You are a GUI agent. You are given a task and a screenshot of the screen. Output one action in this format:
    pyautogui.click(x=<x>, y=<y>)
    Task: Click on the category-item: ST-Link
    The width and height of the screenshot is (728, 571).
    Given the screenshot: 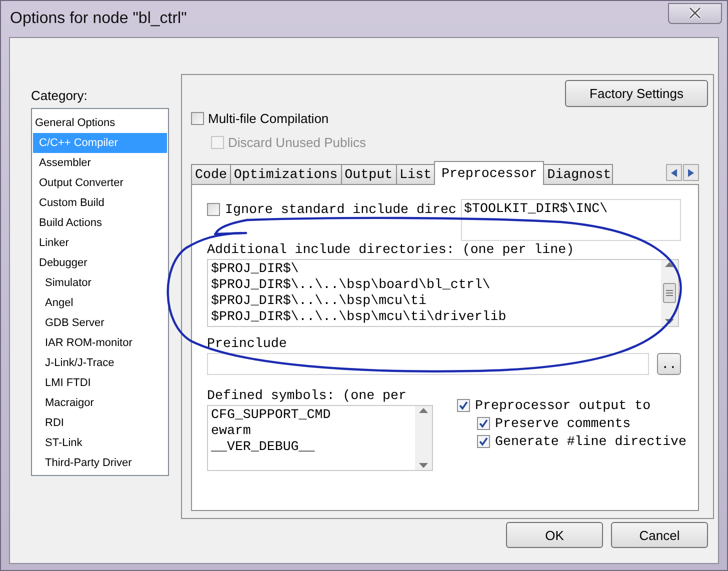 What is the action you would take?
    pyautogui.click(x=100, y=443)
    